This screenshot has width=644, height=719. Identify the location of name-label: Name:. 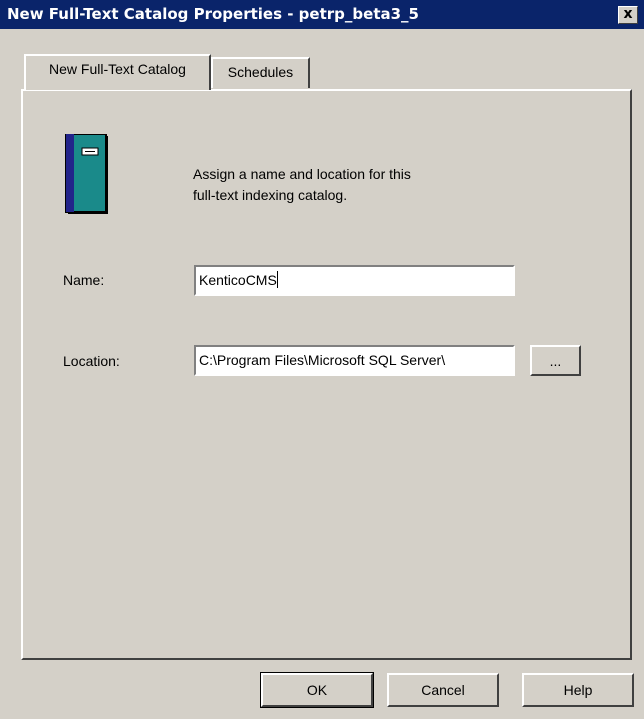
(84, 280).